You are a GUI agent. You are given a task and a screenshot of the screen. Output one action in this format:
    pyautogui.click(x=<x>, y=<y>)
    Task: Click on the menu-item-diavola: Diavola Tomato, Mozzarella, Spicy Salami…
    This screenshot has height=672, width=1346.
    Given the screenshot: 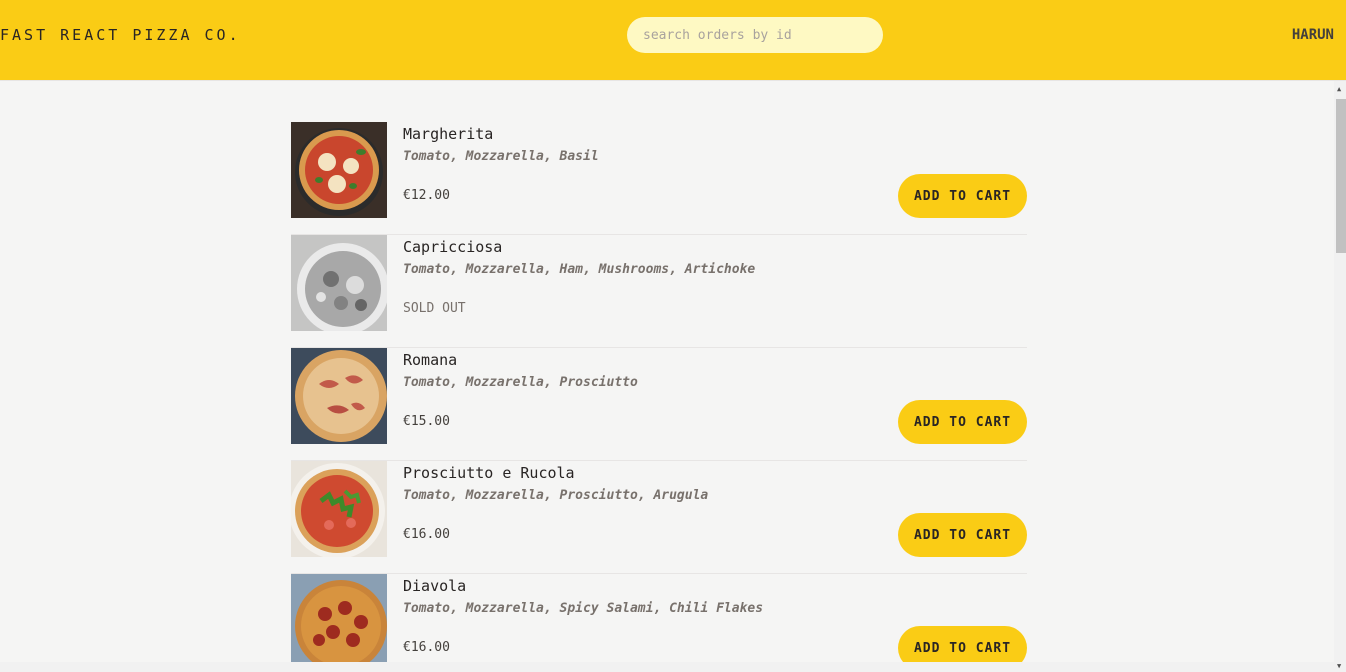 What is the action you would take?
    pyautogui.click(x=659, y=623)
    